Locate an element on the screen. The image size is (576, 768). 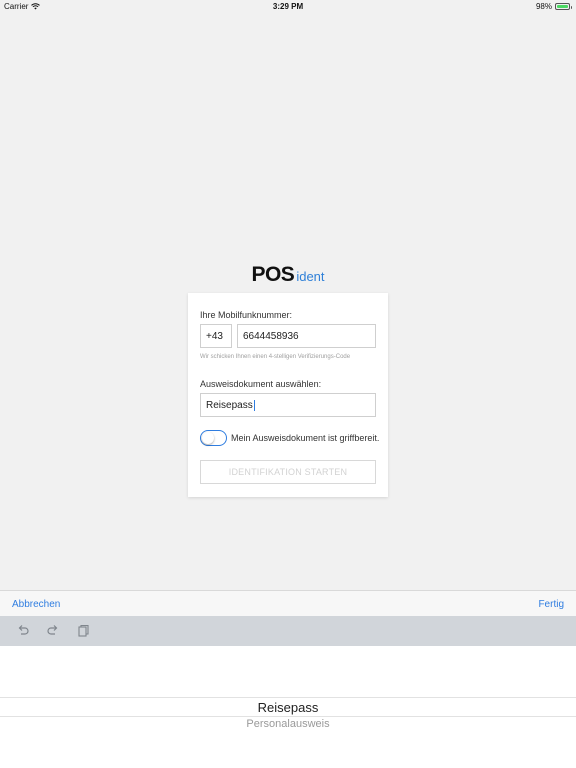
app-logo: POS ident is located at coordinates (288, 275).